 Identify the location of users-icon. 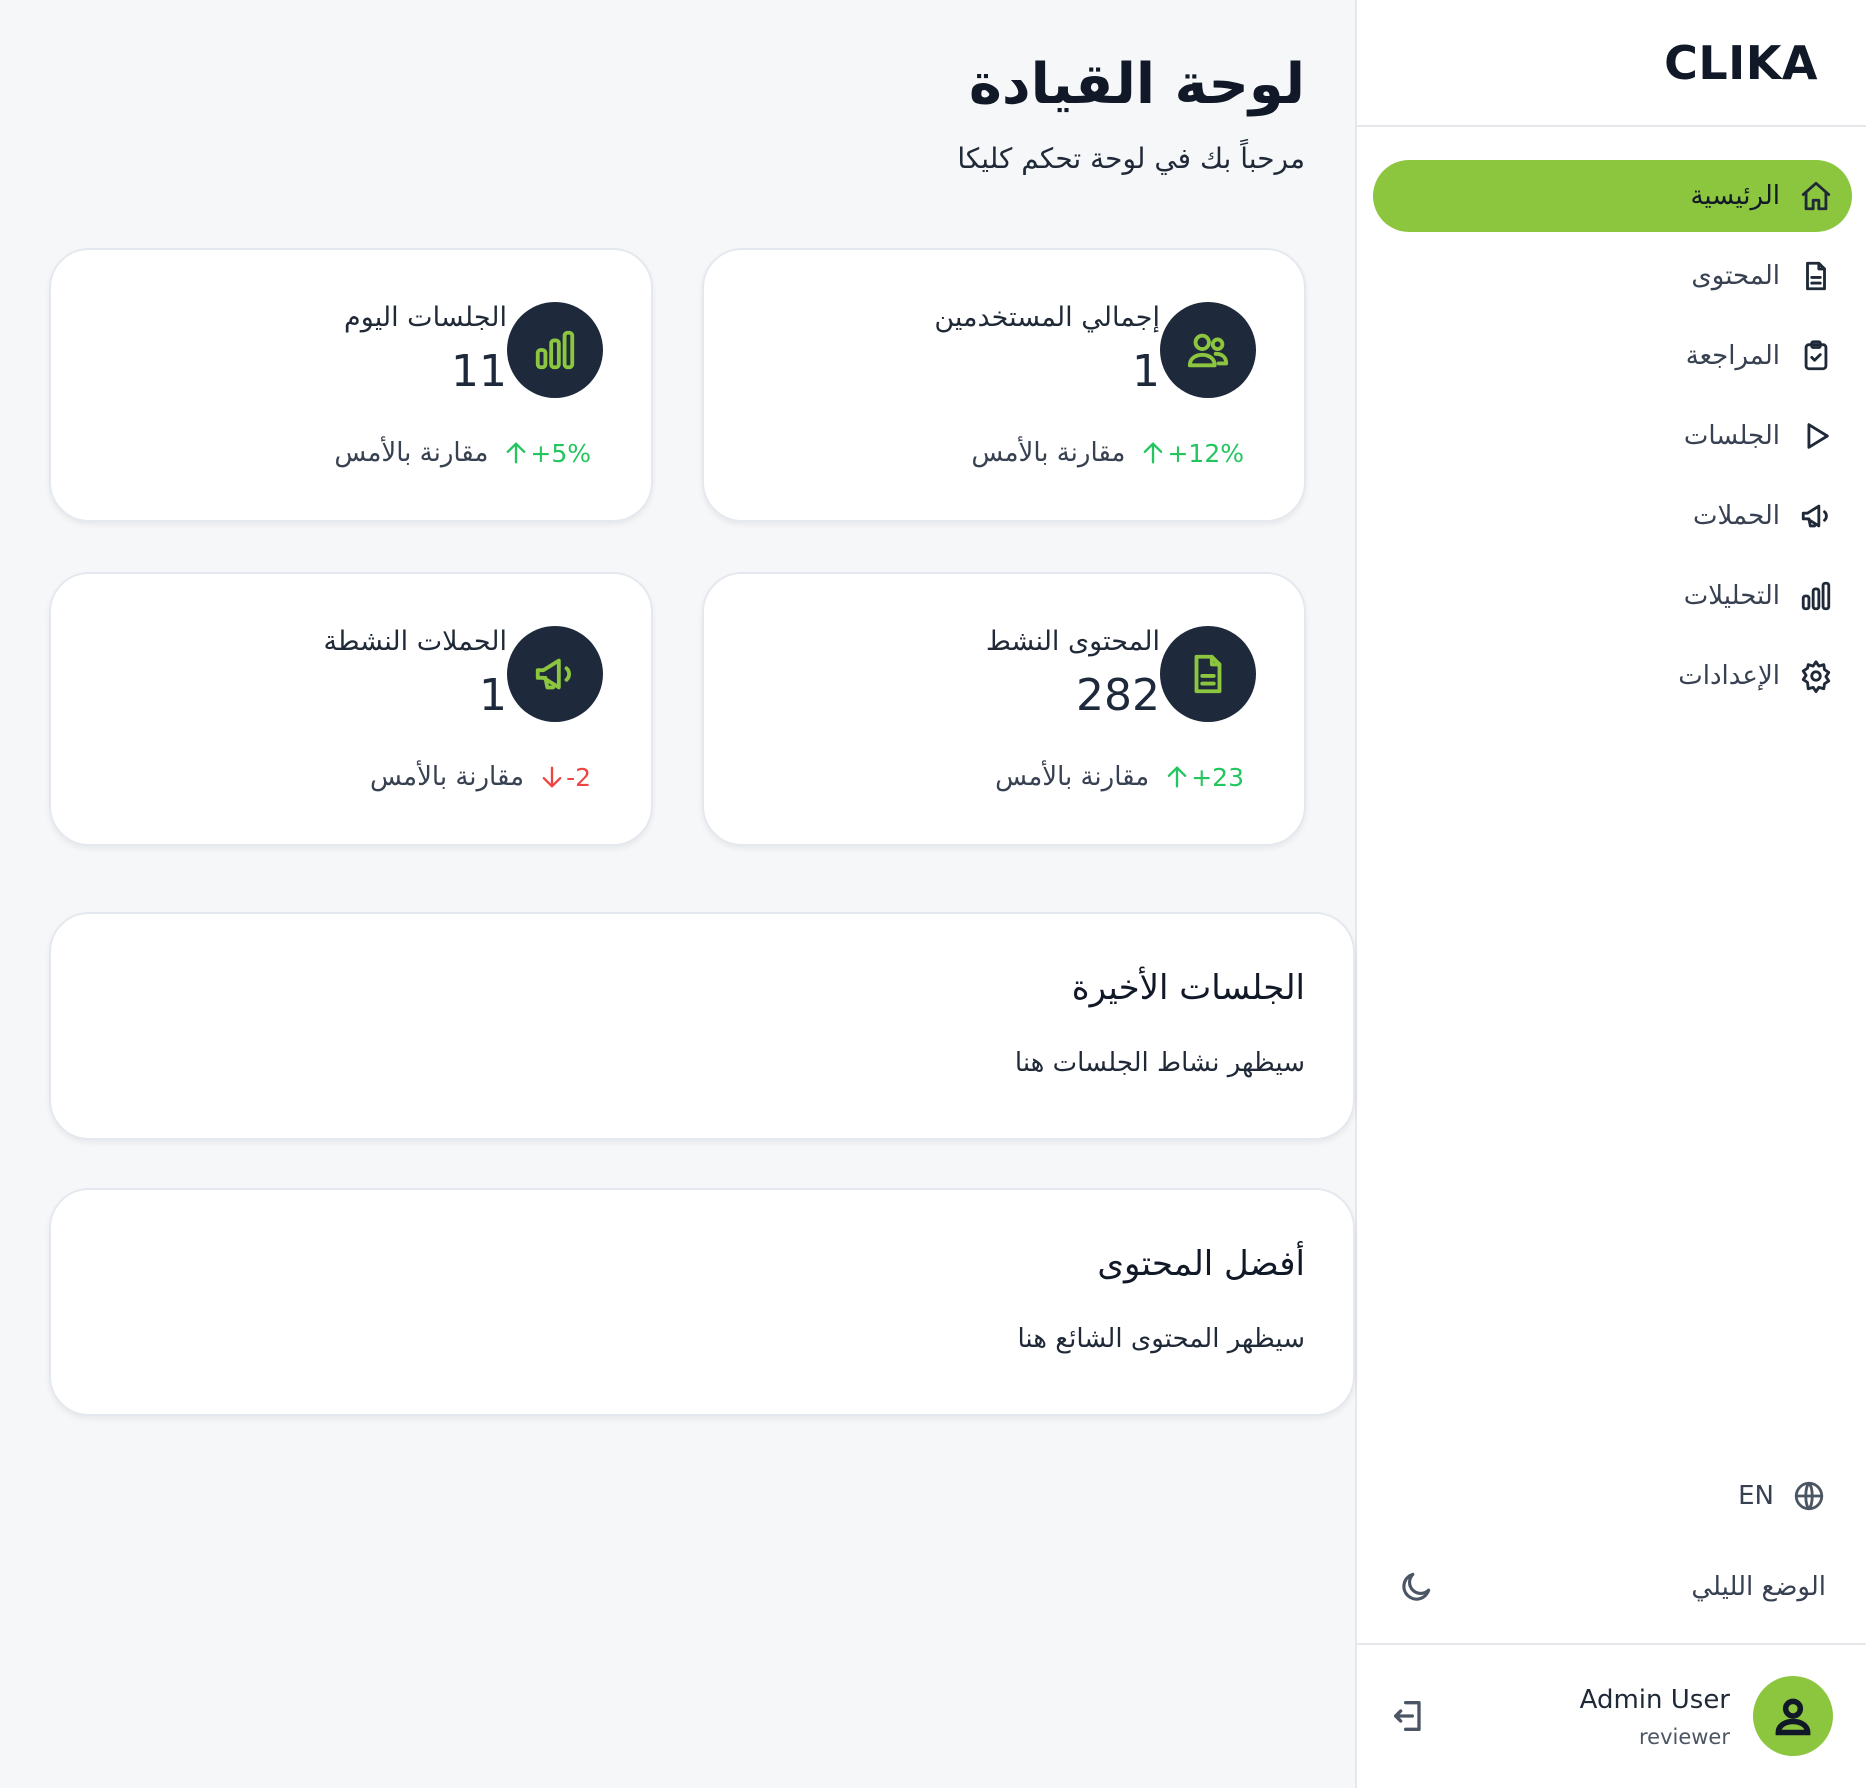
(1208, 350).